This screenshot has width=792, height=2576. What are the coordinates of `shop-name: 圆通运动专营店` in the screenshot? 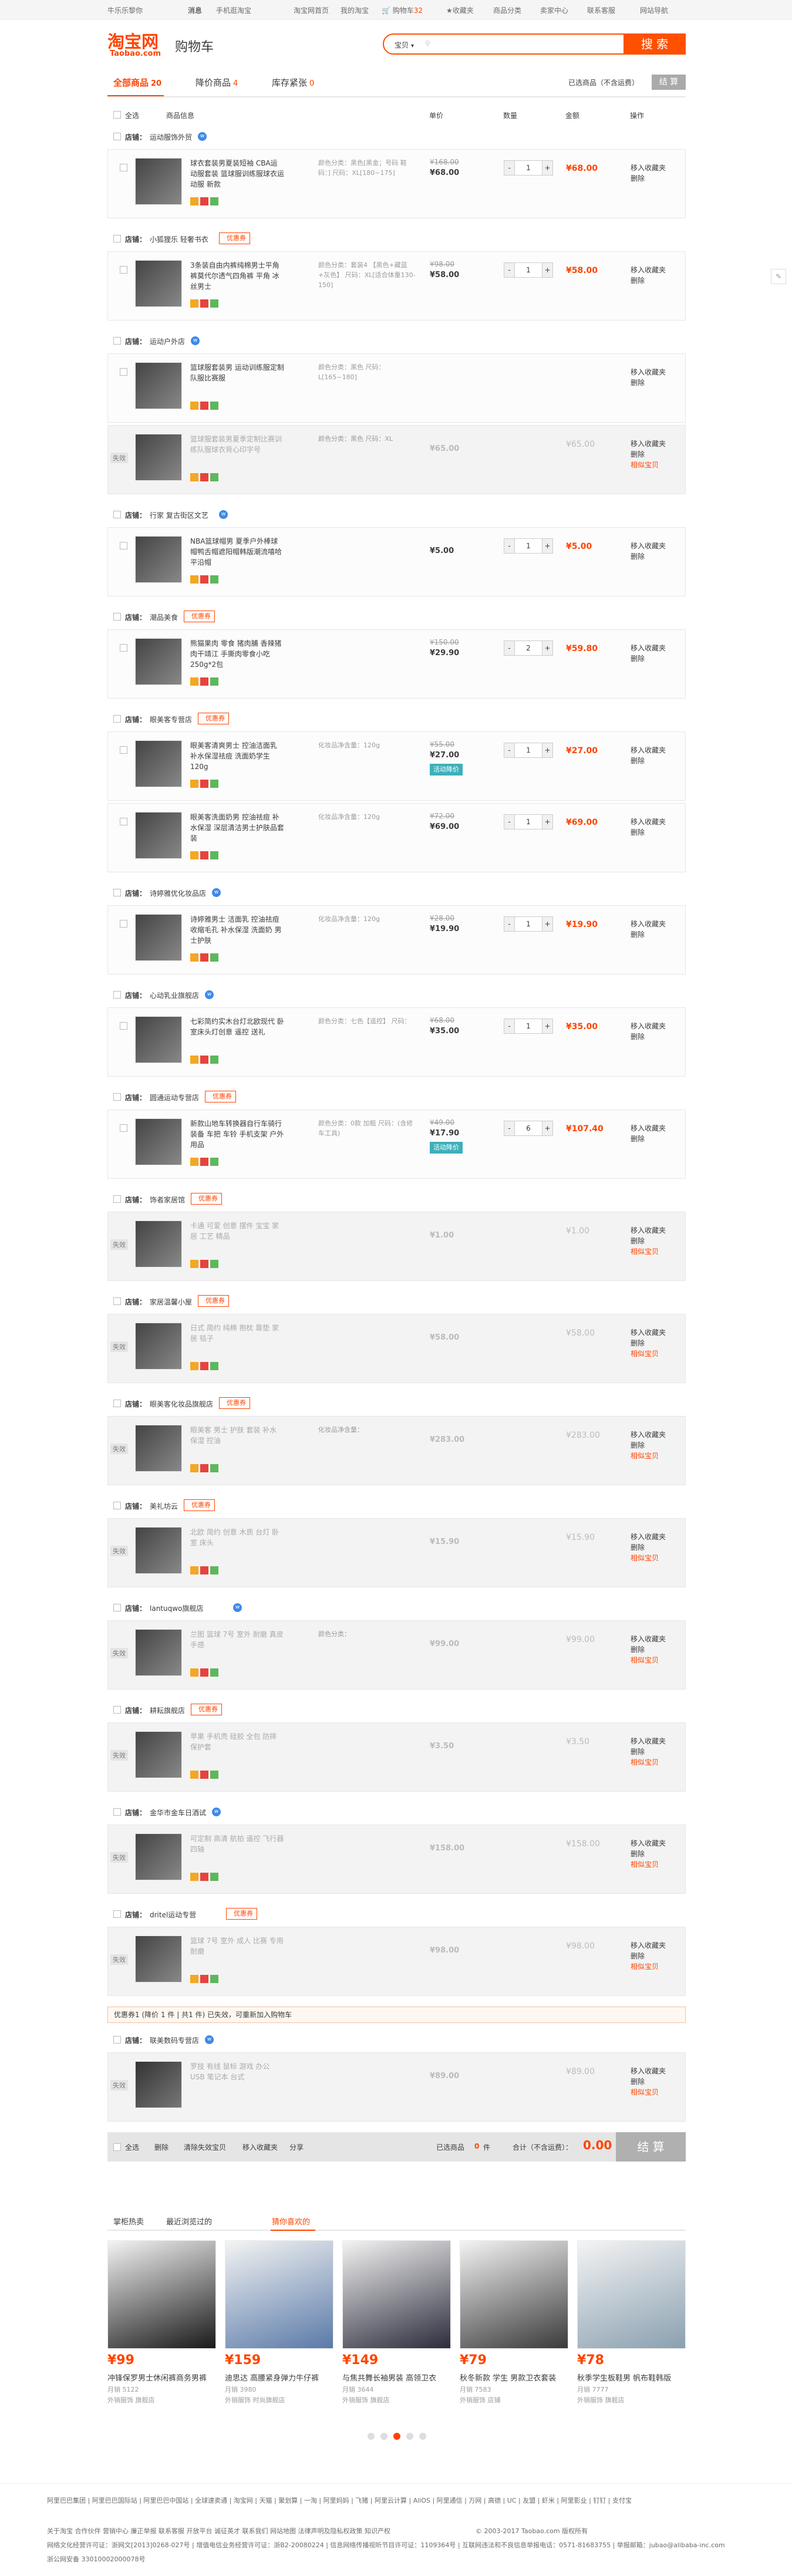 It's located at (174, 1097).